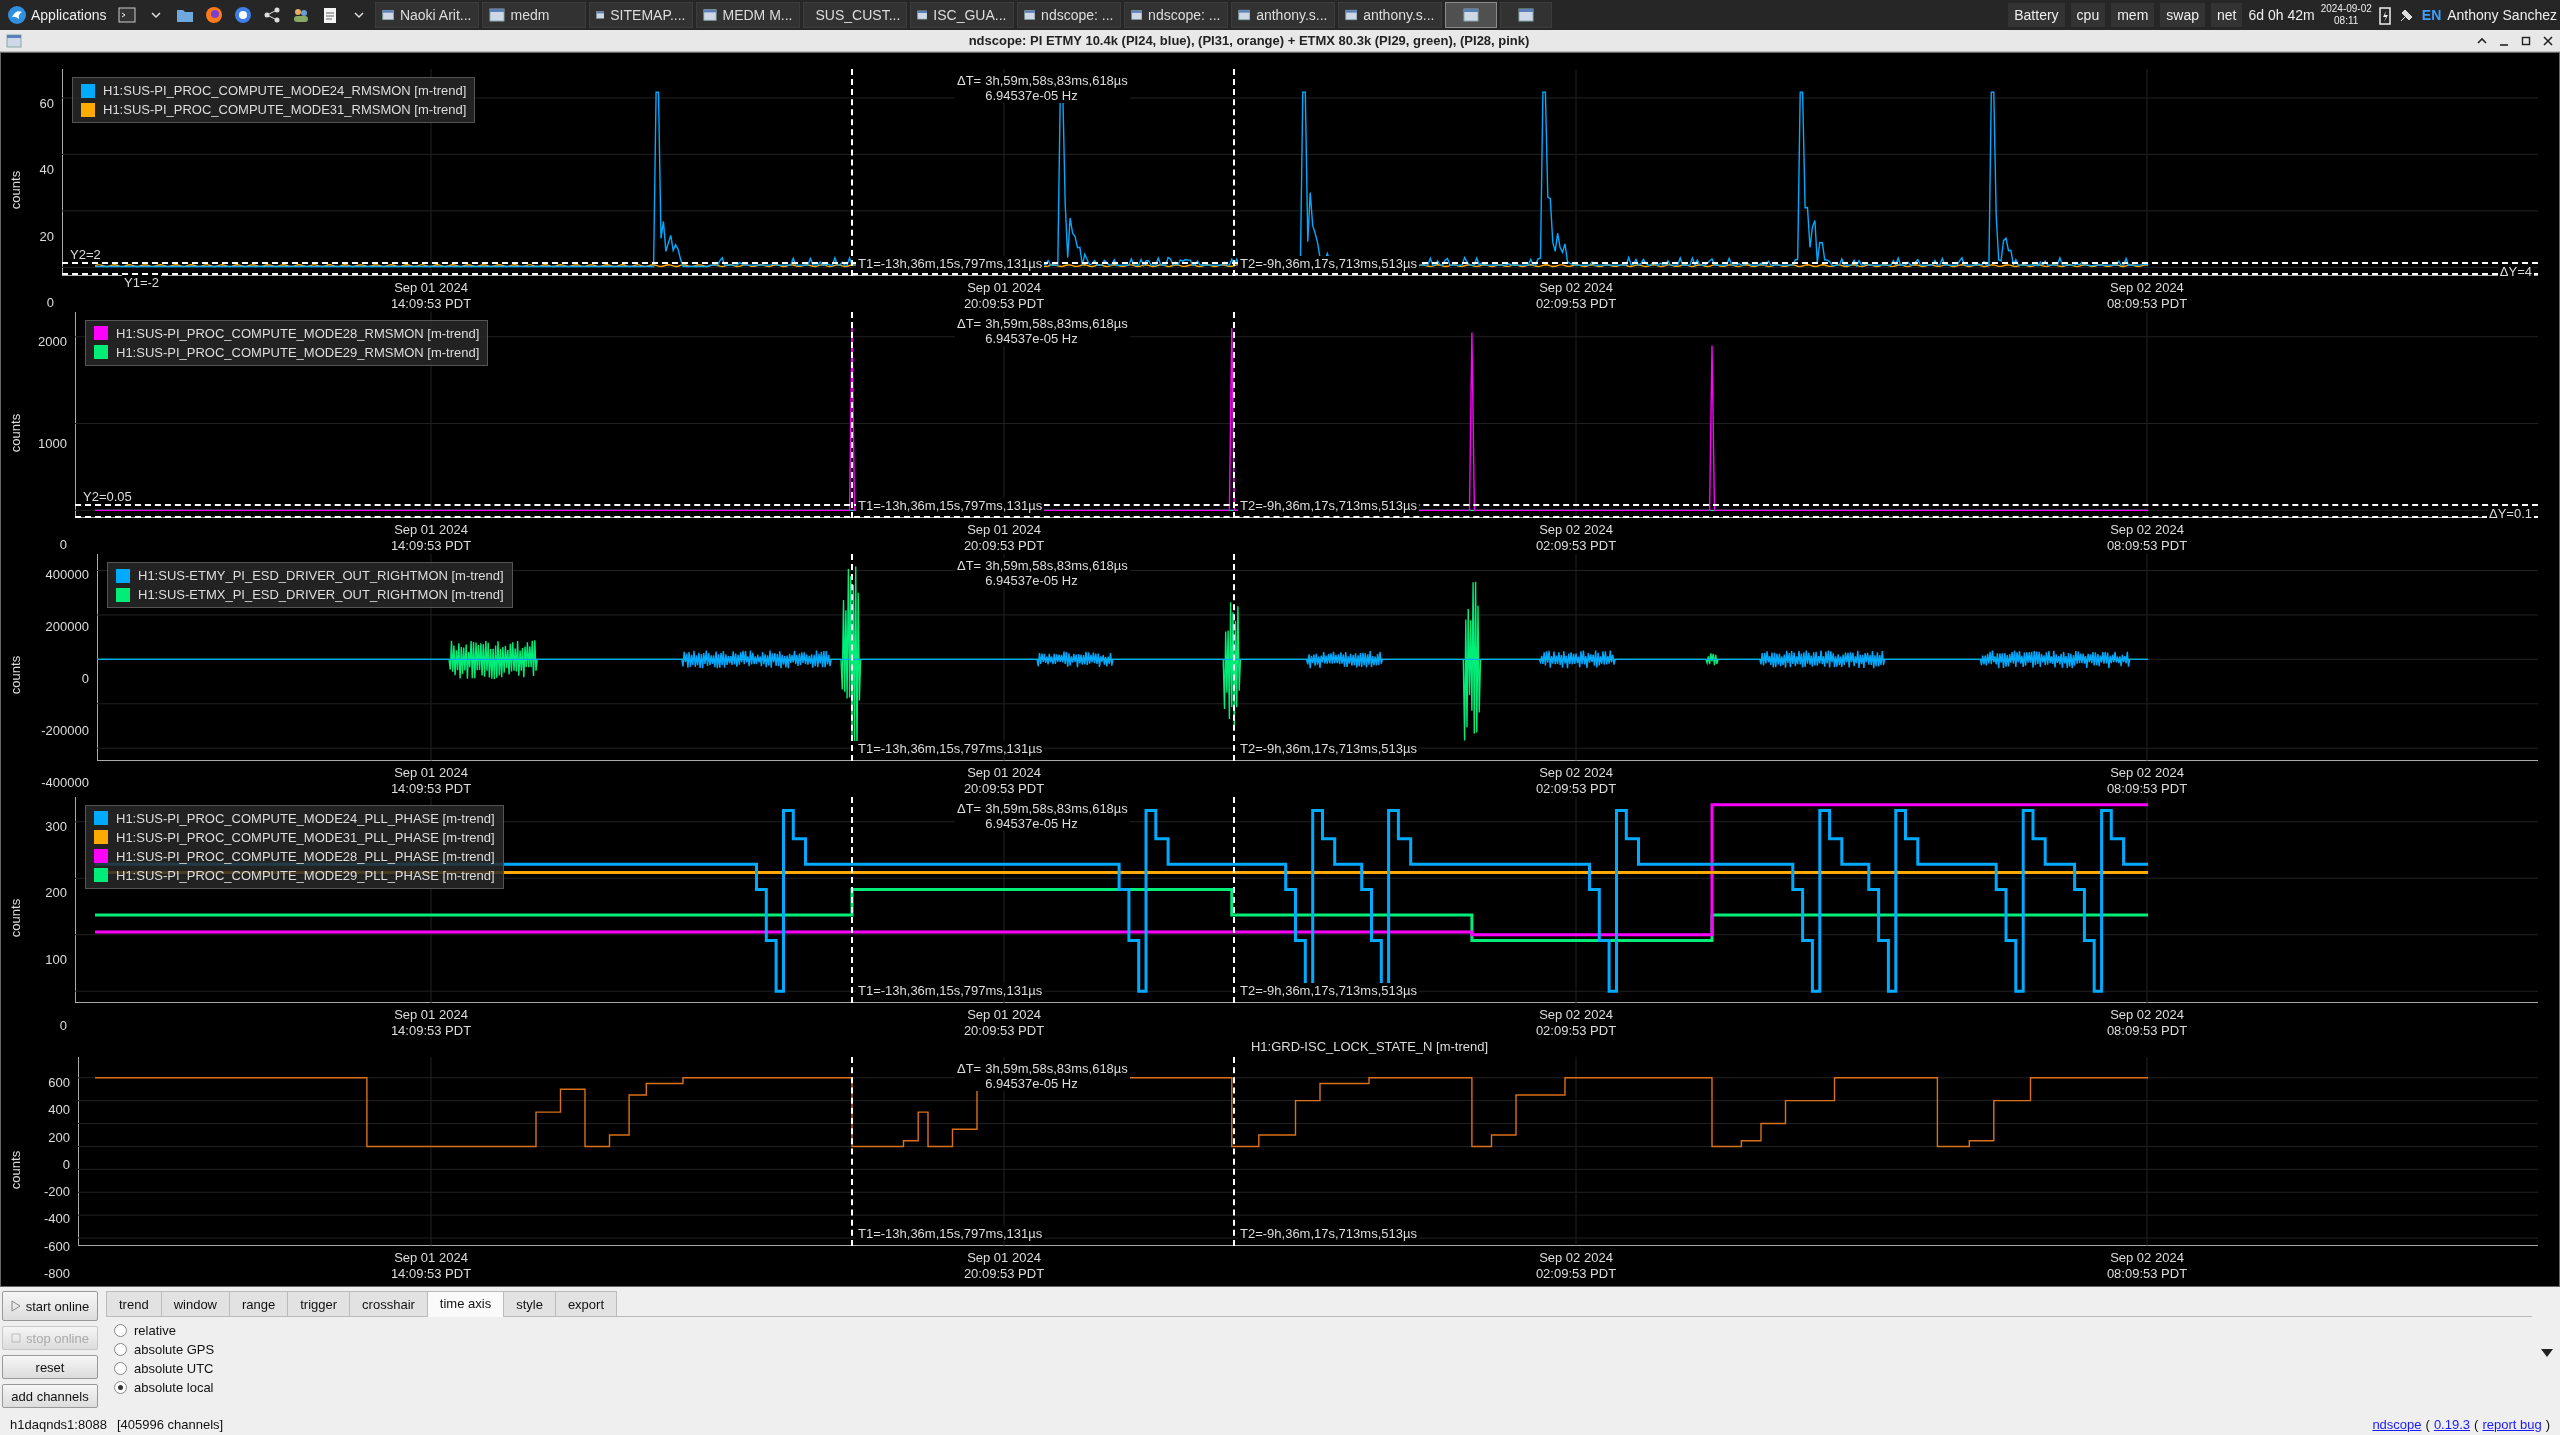  What do you see at coordinates (2512, 1424) in the screenshot?
I see `link: report bug` at bounding box center [2512, 1424].